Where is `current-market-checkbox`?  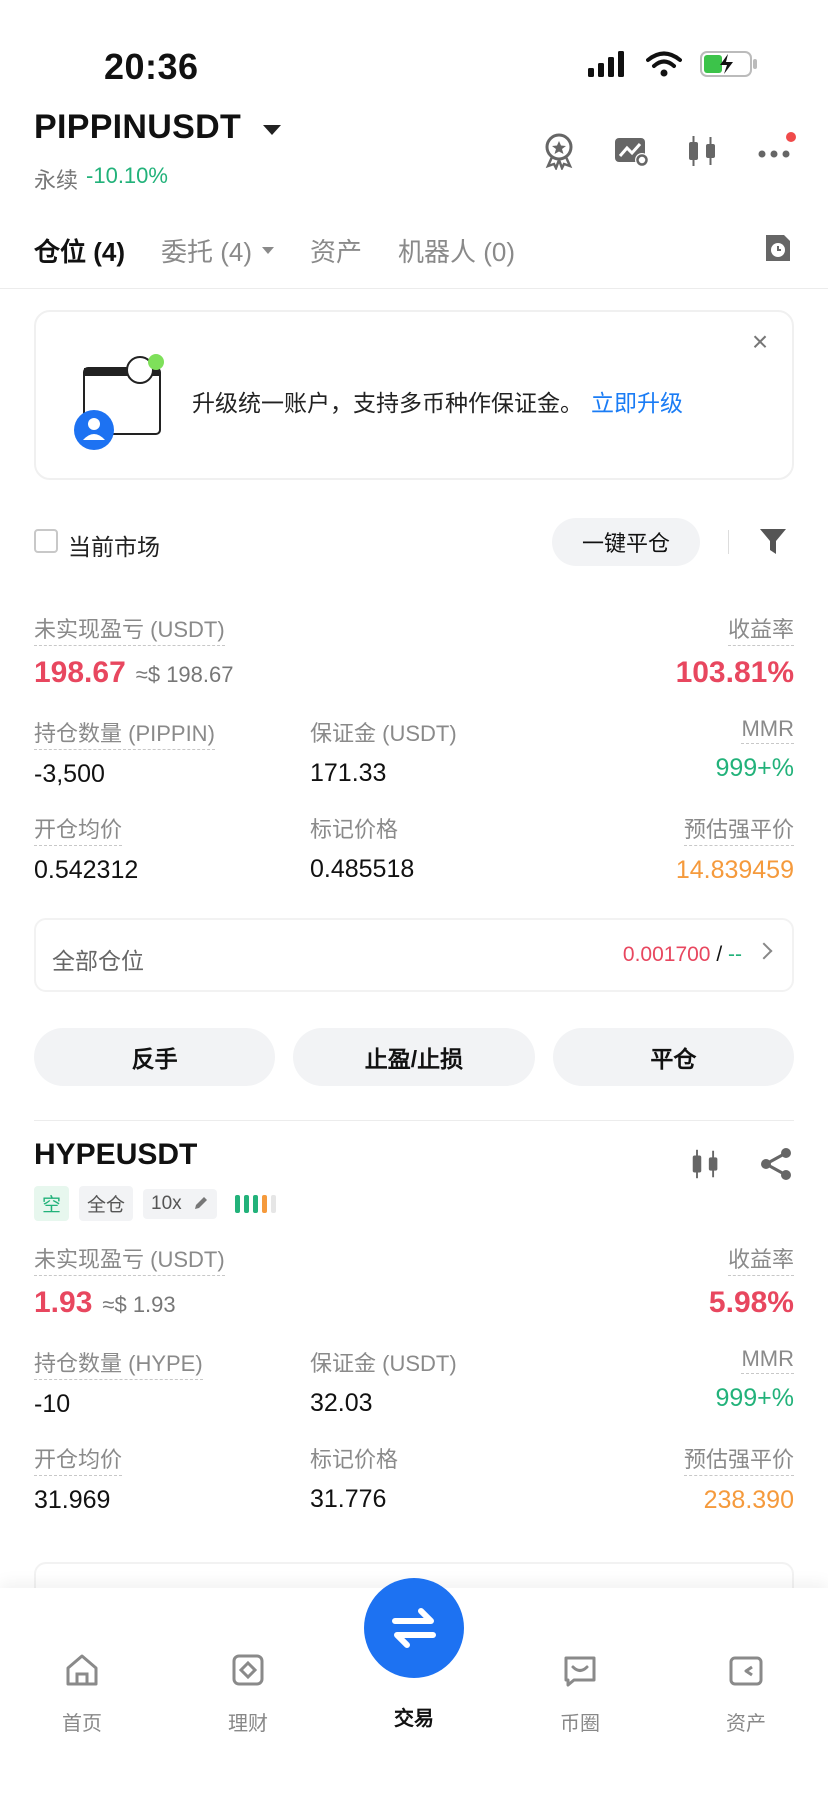 current-market-checkbox is located at coordinates (46, 541).